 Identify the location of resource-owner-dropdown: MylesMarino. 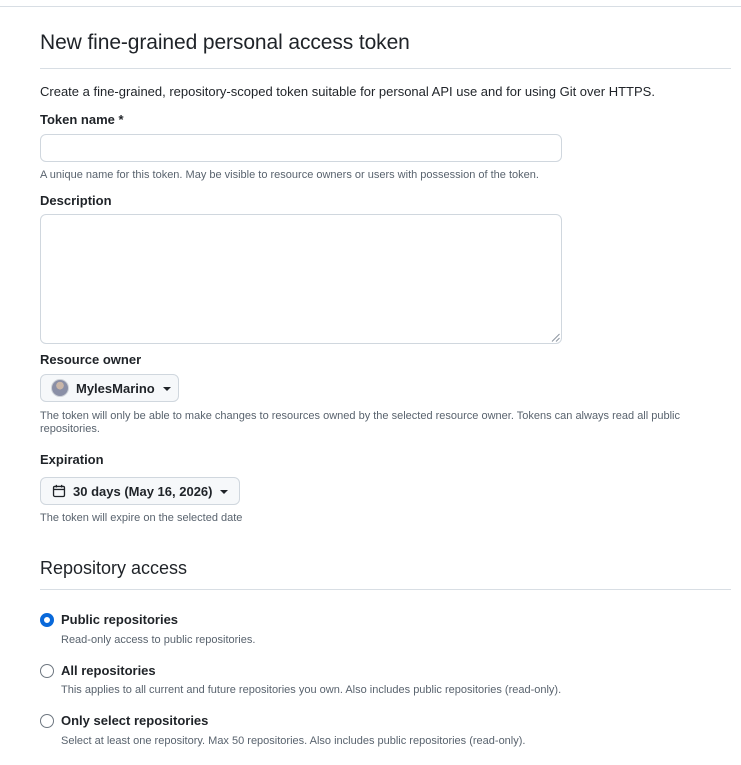
(109, 388).